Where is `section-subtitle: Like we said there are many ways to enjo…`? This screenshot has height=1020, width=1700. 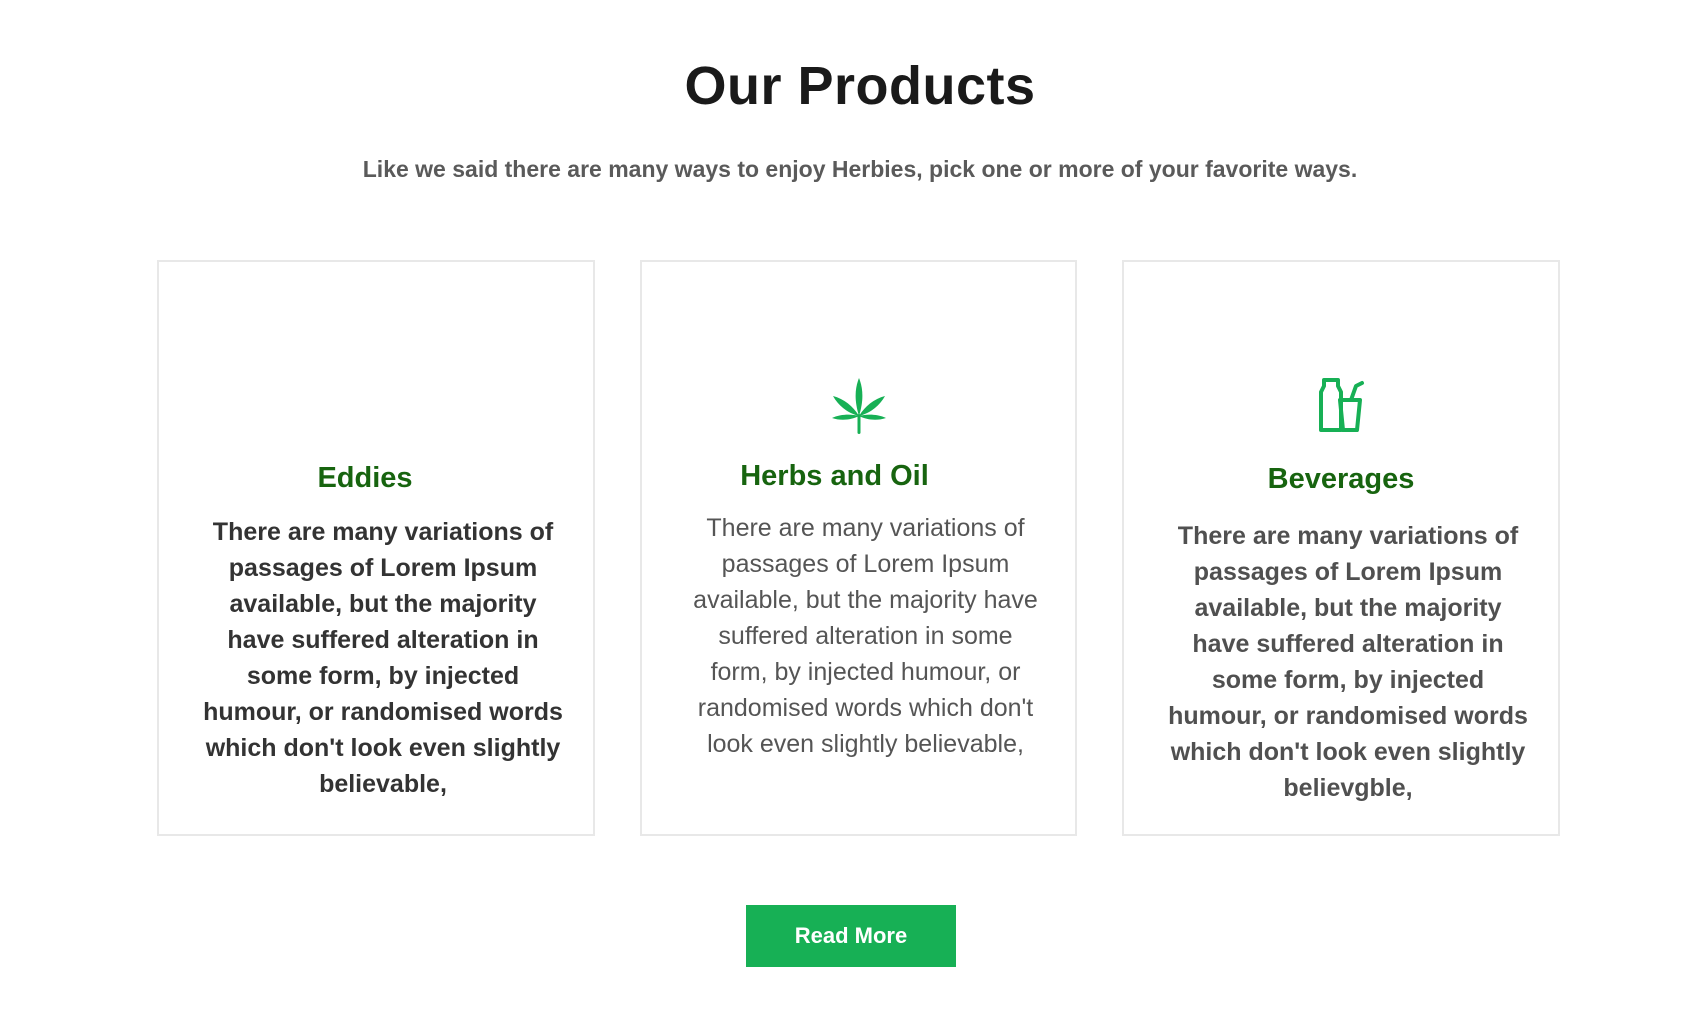 section-subtitle: Like we said there are many ways to enjo… is located at coordinates (860, 169).